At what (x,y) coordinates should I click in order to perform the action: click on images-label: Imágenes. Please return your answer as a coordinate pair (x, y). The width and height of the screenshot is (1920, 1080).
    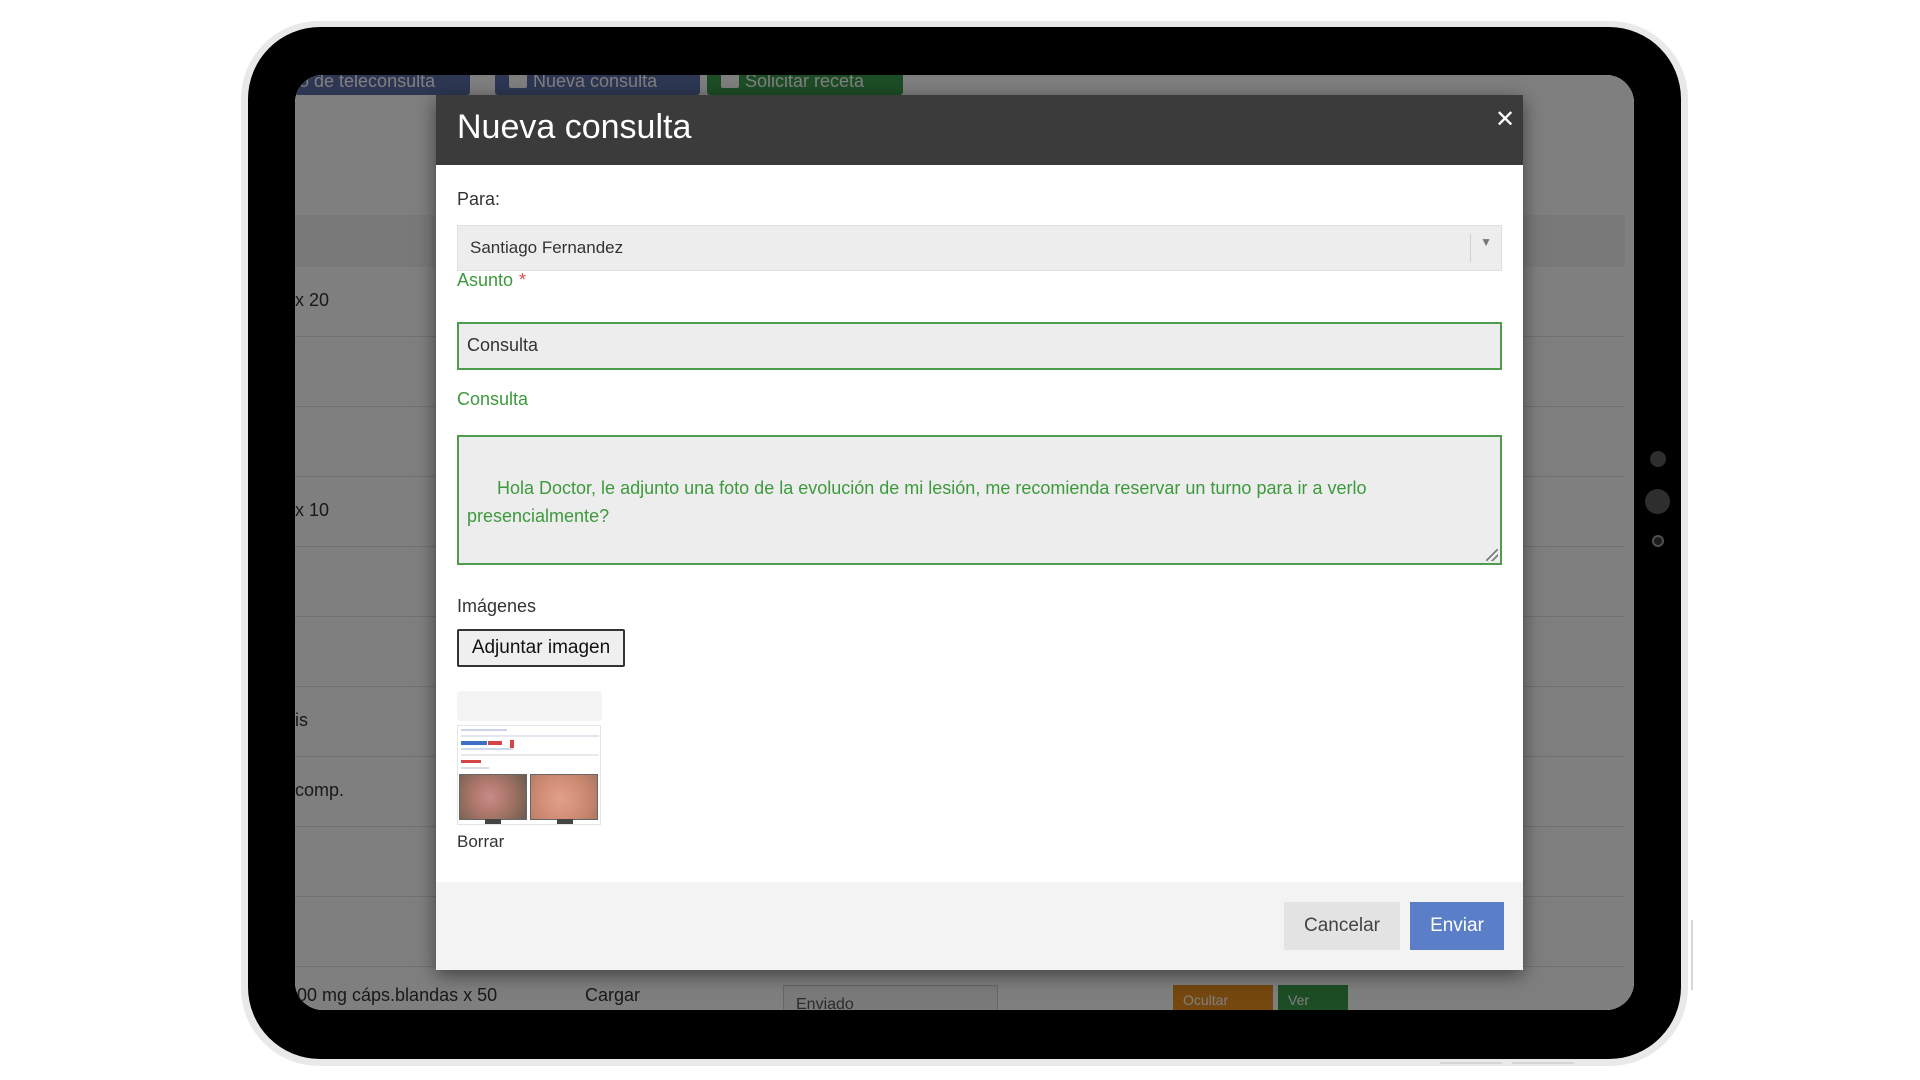
    Looking at the image, I should click on (497, 606).